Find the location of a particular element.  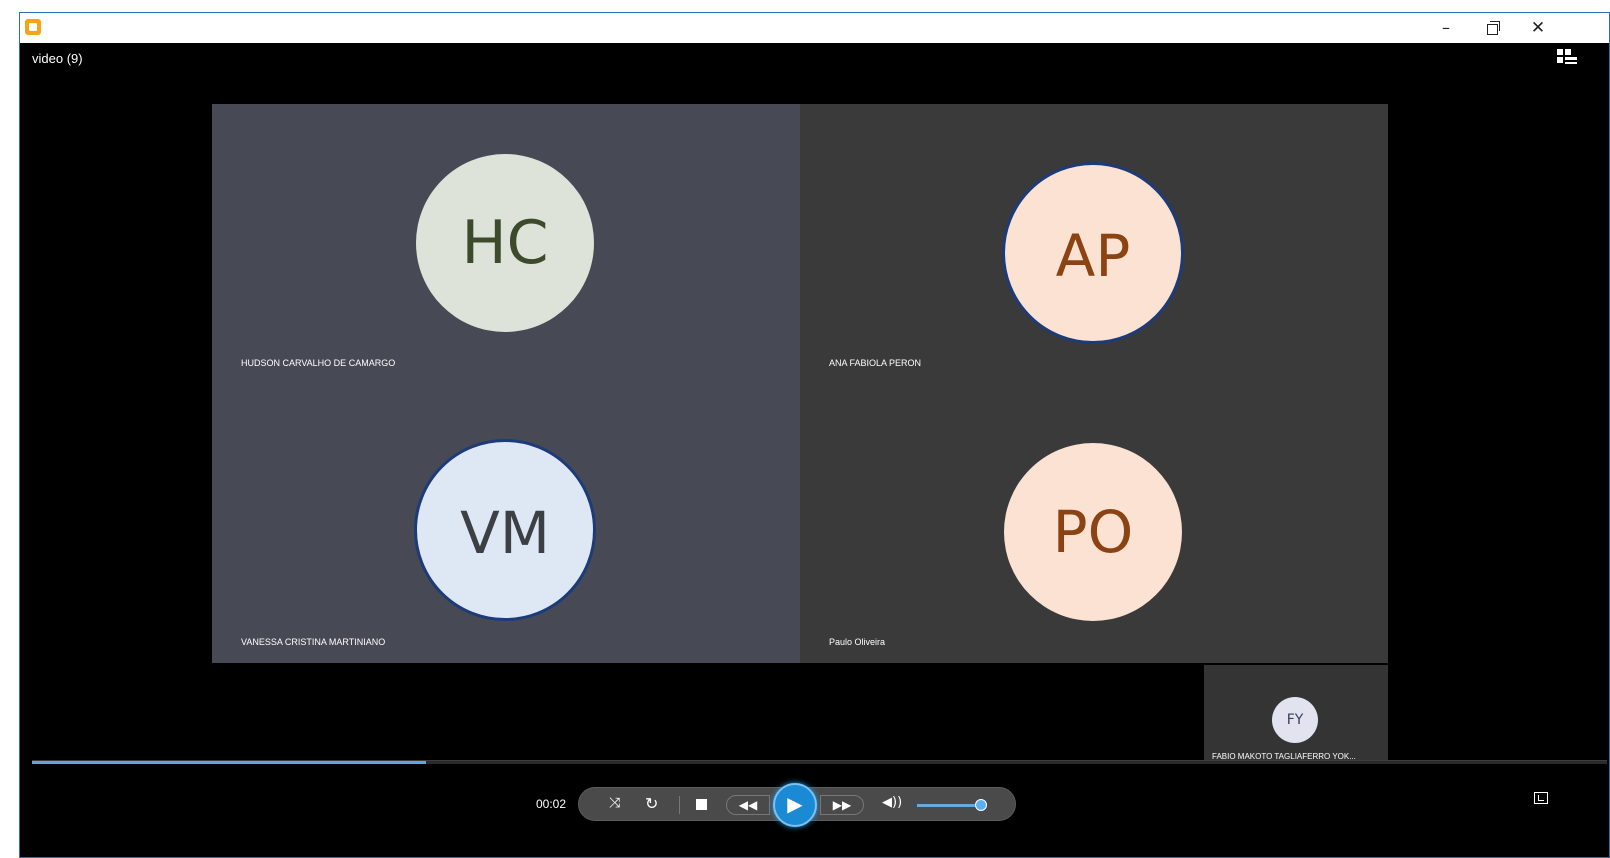

participant-name: ANA FABIOLA PERON is located at coordinates (875, 363).